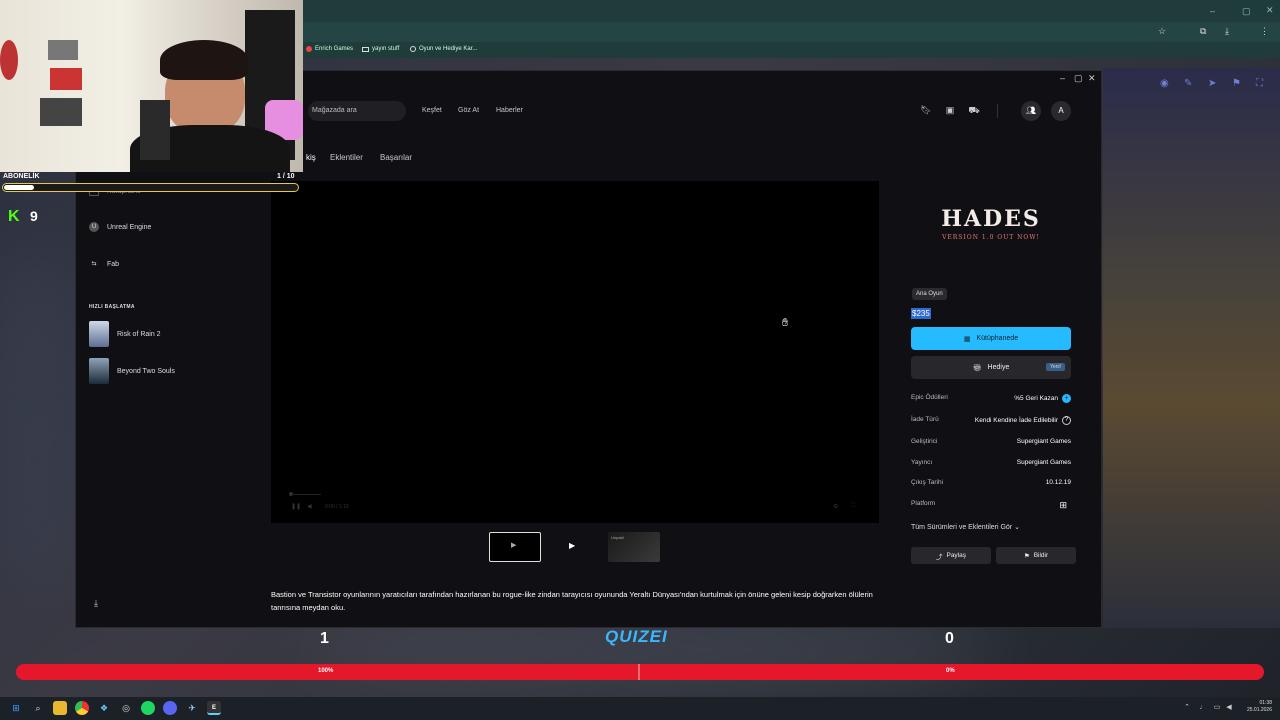 Image resolution: width=1280 pixels, height=720 pixels. Describe the element at coordinates (998, 367) in the screenshot. I see `gift-label: Hediye` at that location.